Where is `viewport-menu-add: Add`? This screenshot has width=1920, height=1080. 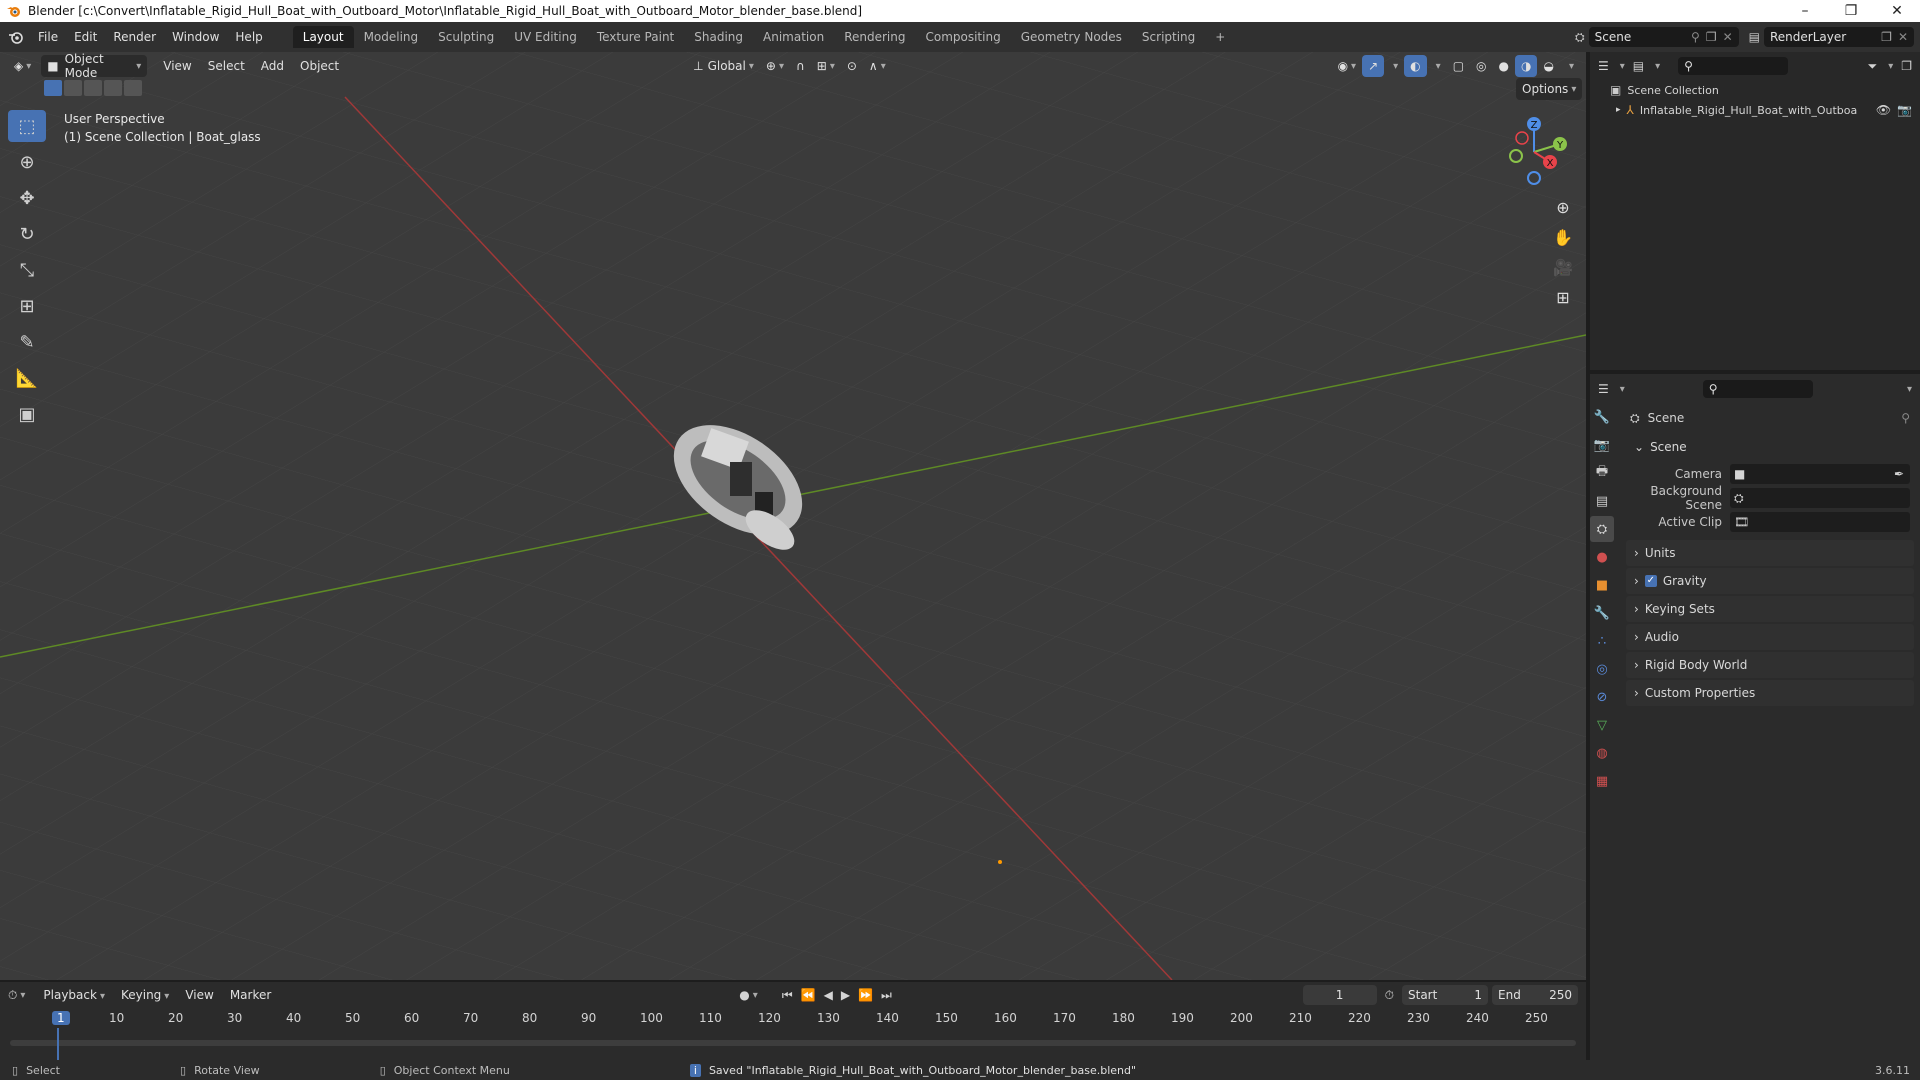
viewport-menu-add: Add is located at coordinates (272, 66).